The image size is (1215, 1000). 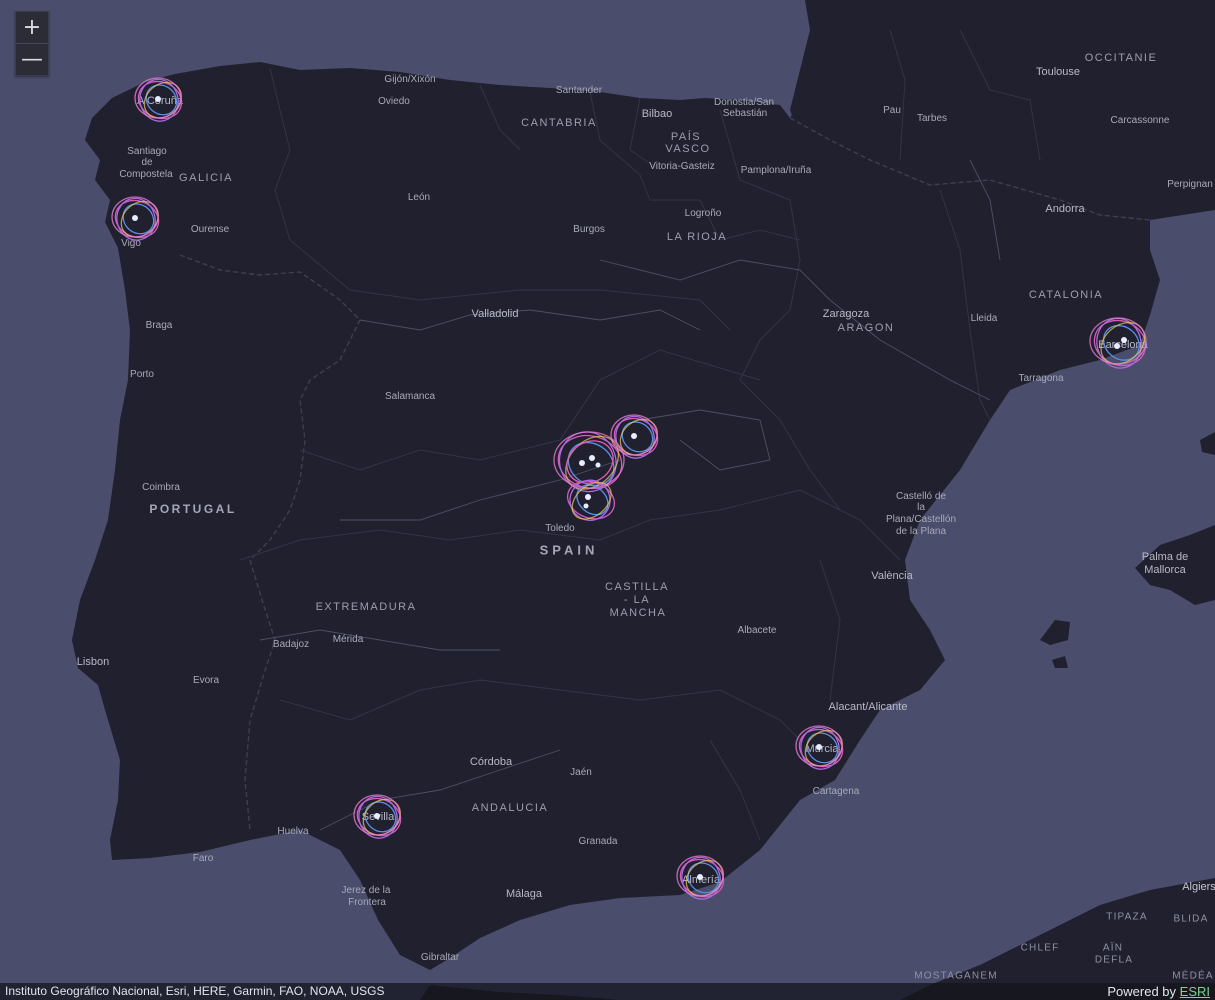 I want to click on esri-link: ESRI, so click(x=1195, y=991).